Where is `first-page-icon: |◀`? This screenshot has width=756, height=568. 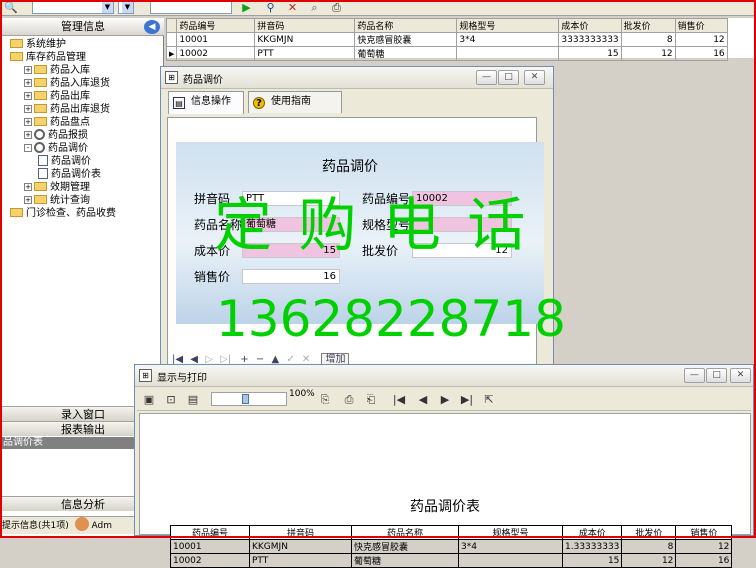
first-page-icon: |◀ is located at coordinates (399, 399).